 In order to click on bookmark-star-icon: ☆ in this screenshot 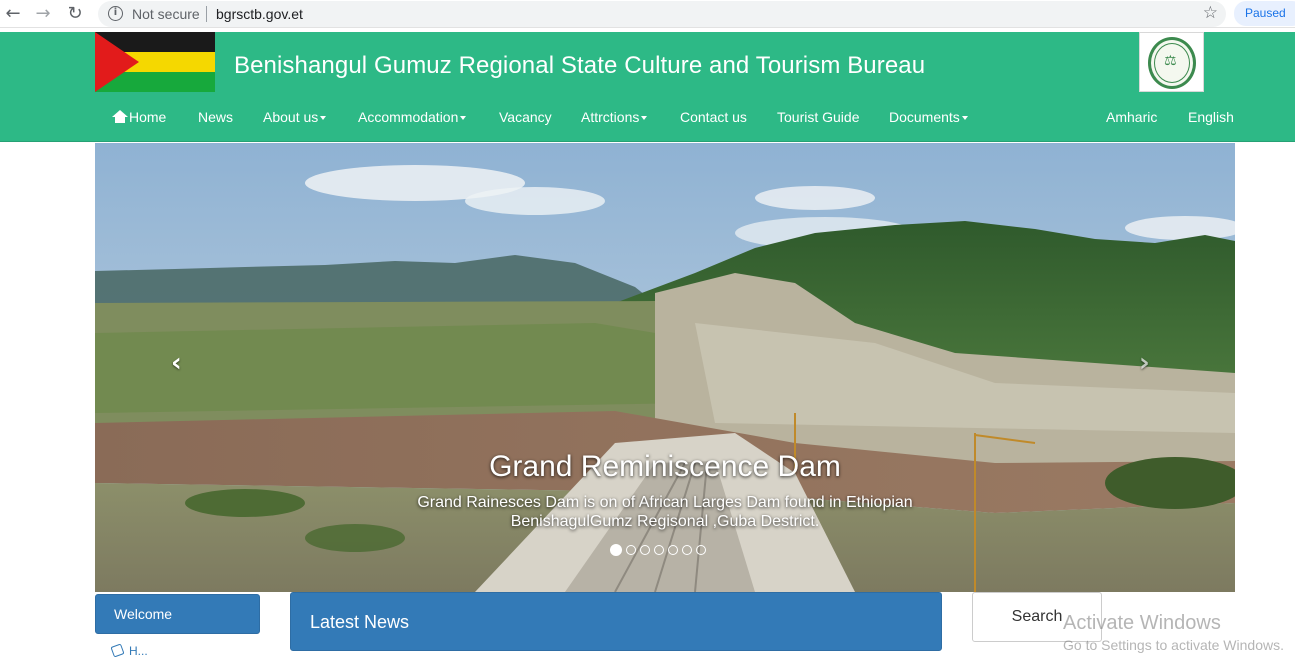, I will do `click(1210, 13)`.